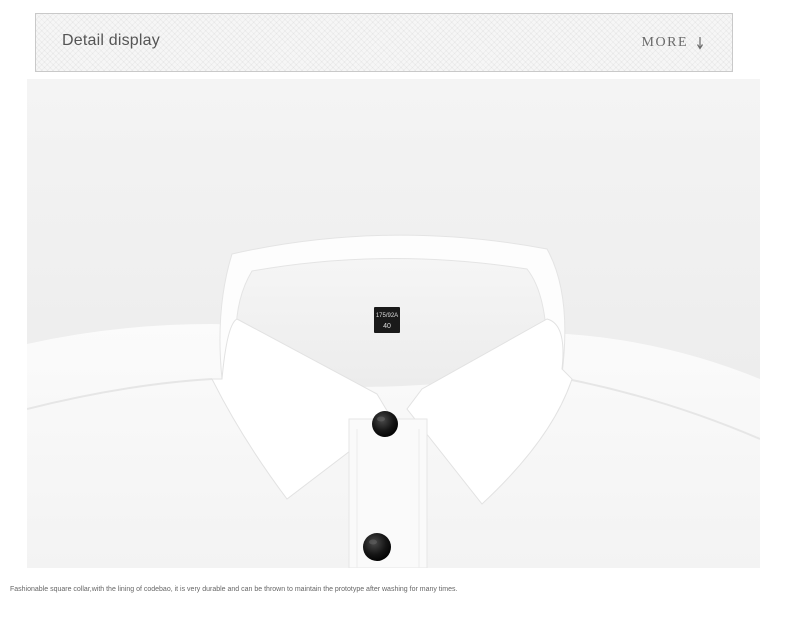 The image size is (790, 625). Describe the element at coordinates (384, 42) in the screenshot. I see `section-header: Detail display MORE` at that location.